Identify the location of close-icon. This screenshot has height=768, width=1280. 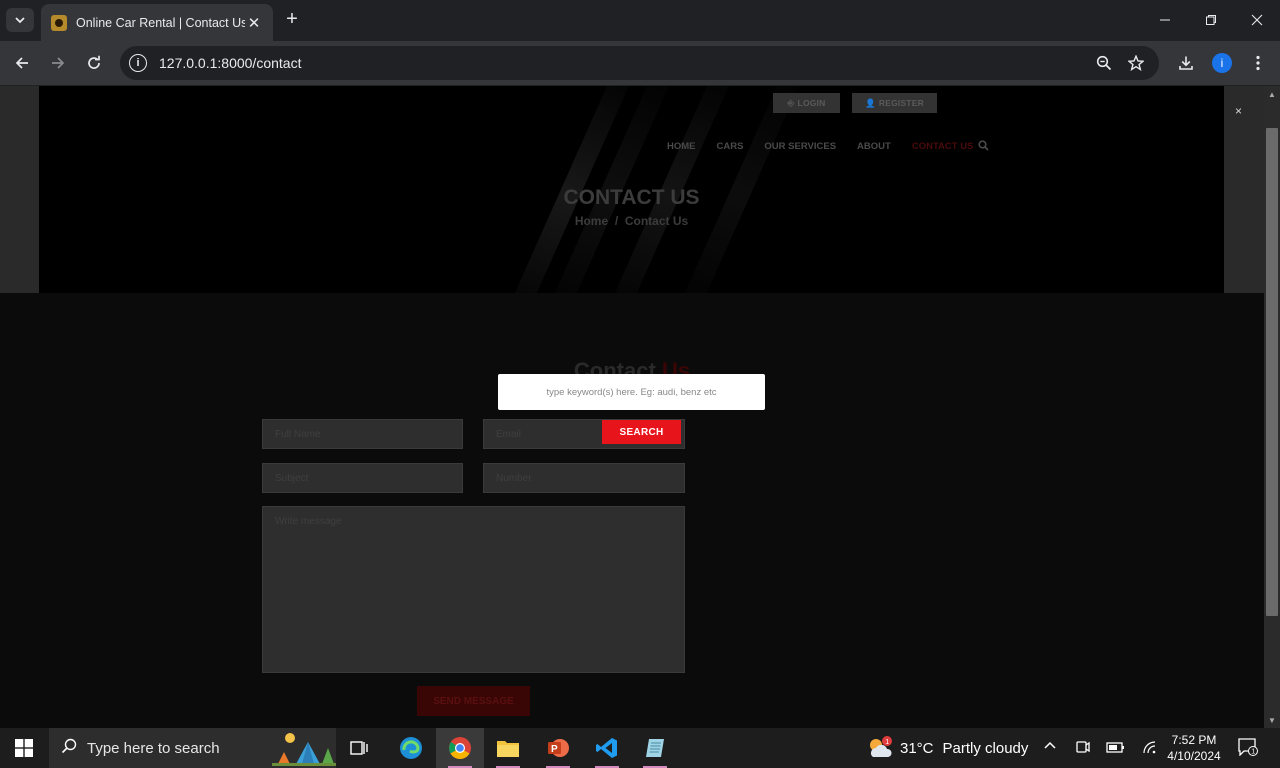
(1257, 20).